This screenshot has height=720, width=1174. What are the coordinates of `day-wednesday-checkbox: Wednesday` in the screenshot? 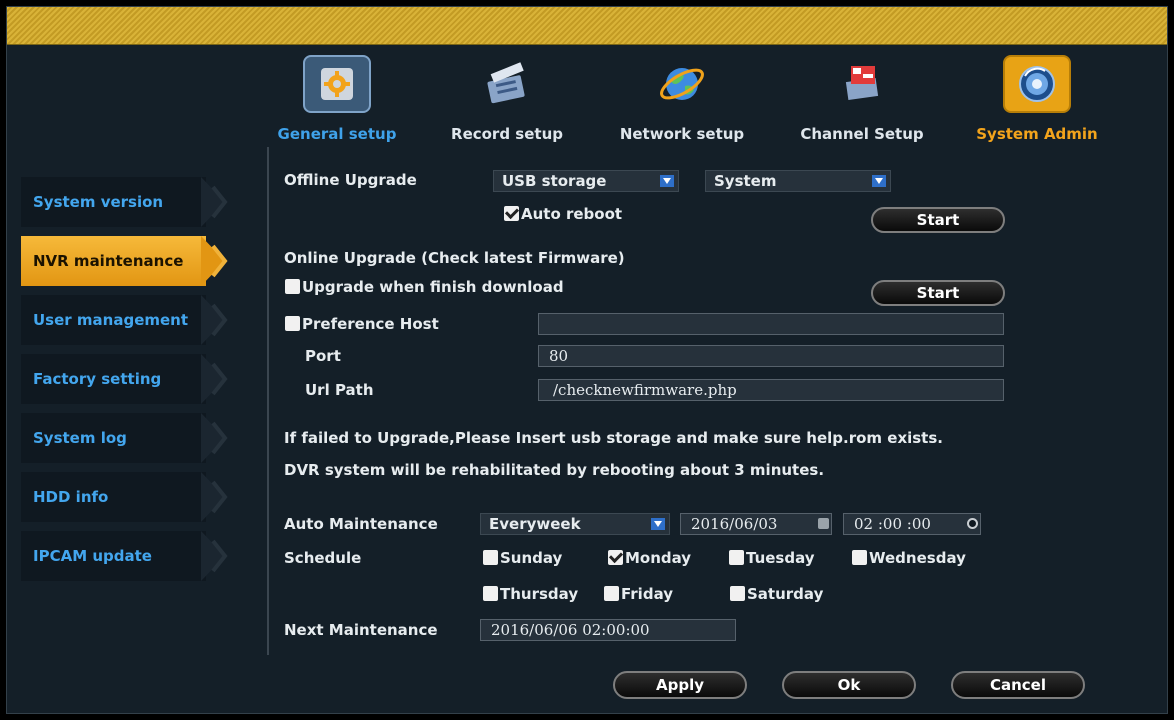 It's located at (909, 558).